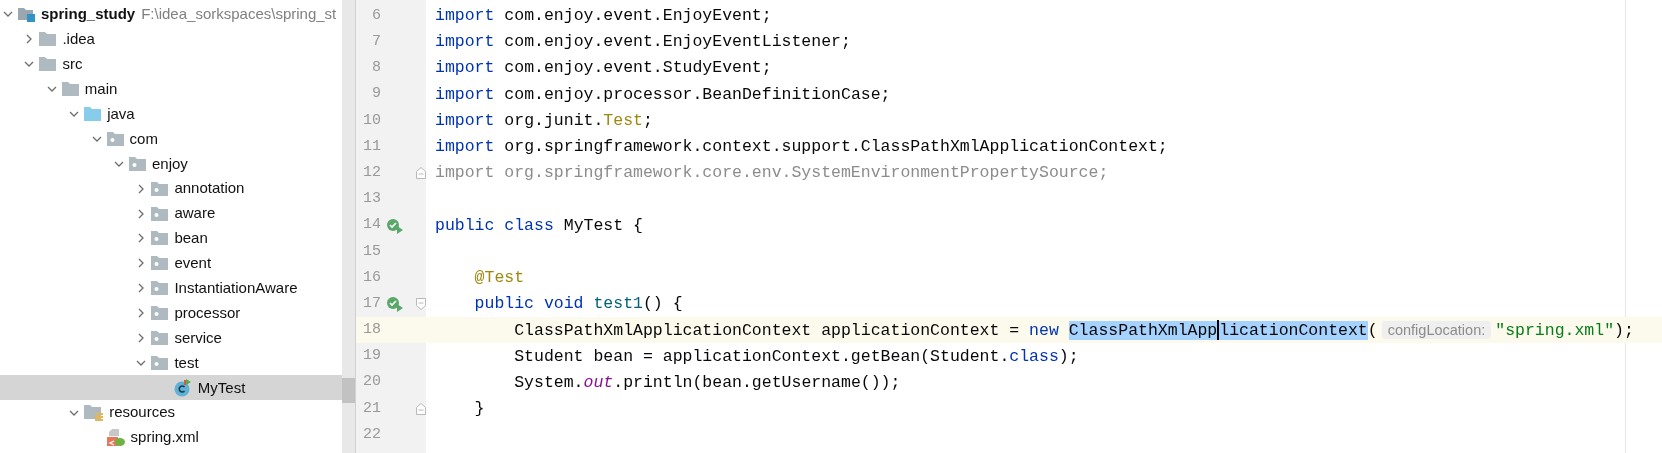 The image size is (1662, 453). I want to click on line-number: 12, so click(371, 172).